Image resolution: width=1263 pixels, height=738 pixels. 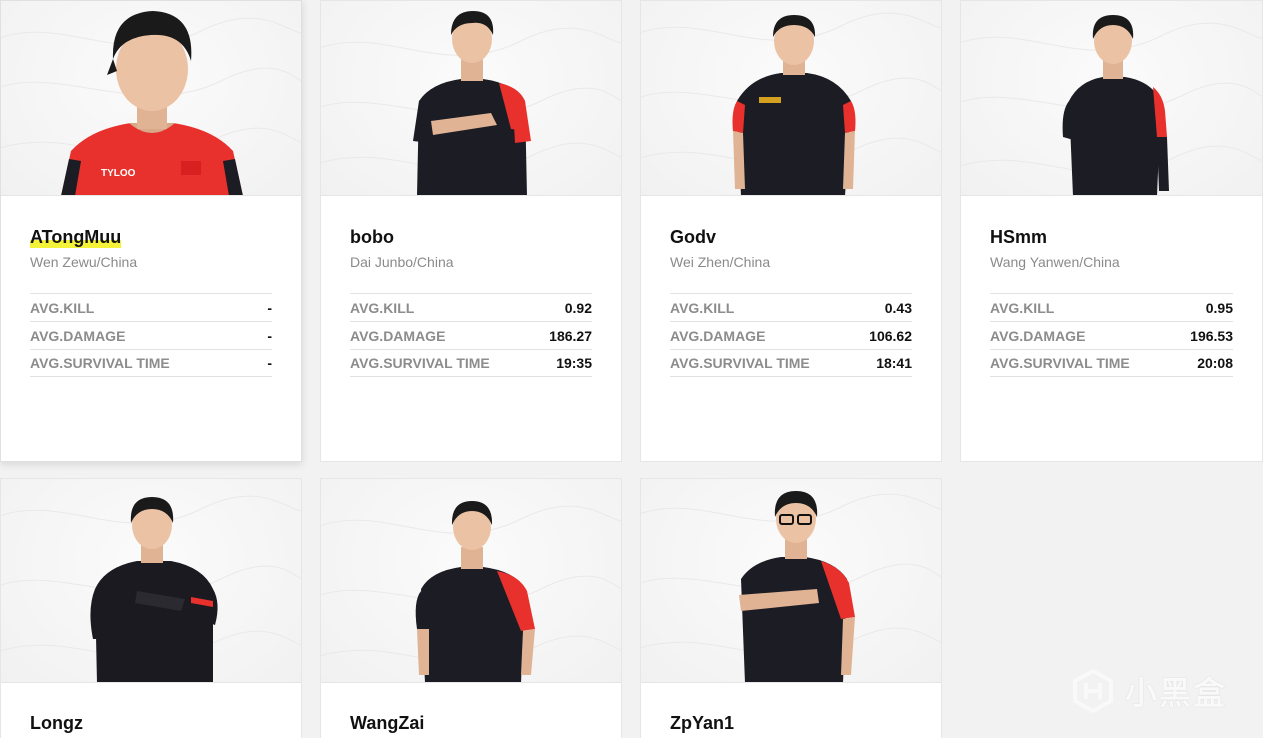 I want to click on watermark-text: 小黑盒, so click(x=1176, y=693).